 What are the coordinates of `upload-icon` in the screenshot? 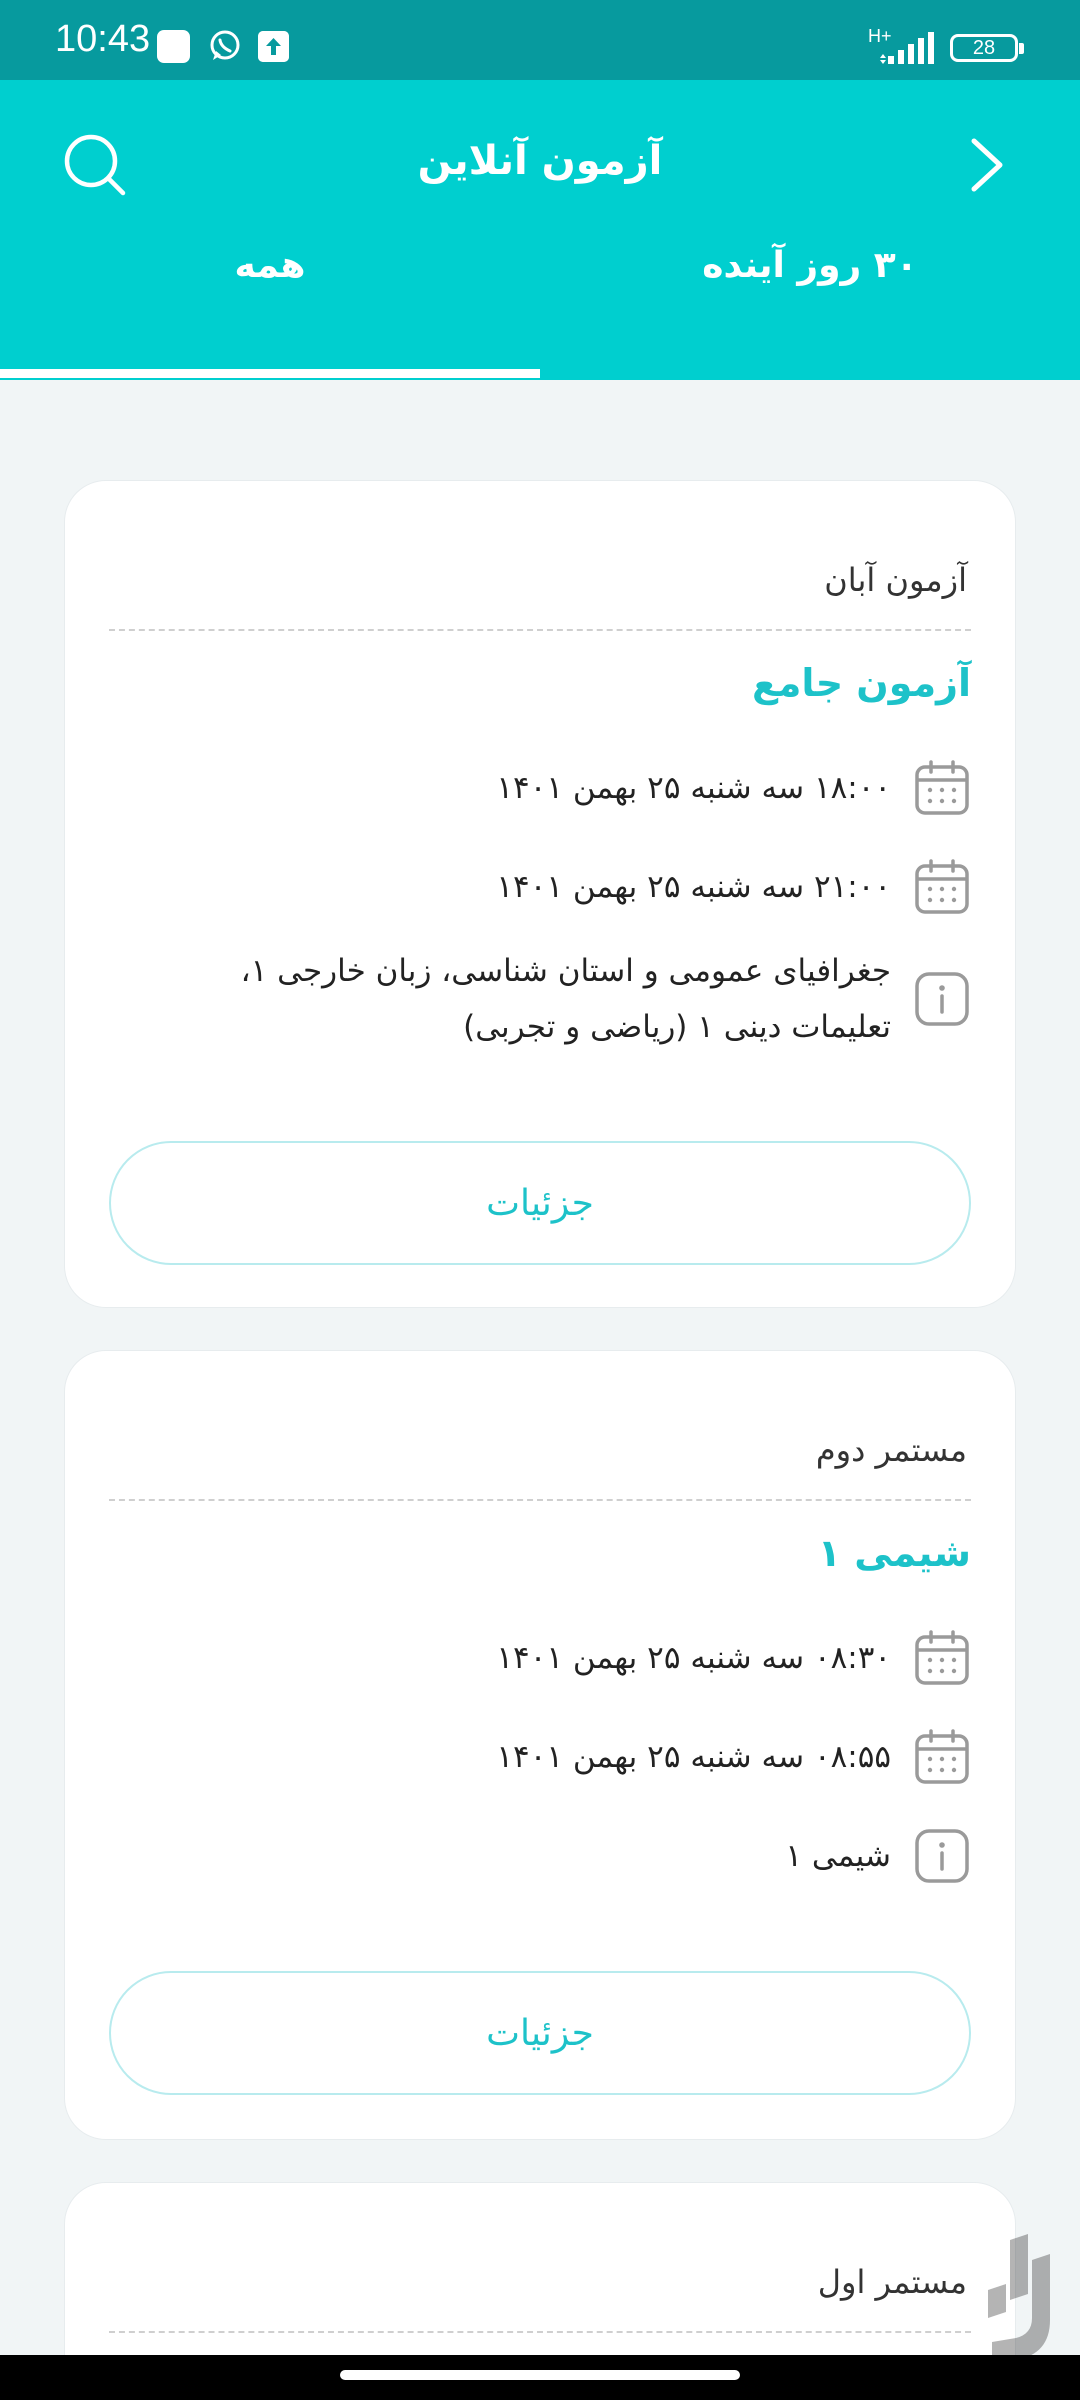 It's located at (273, 46).